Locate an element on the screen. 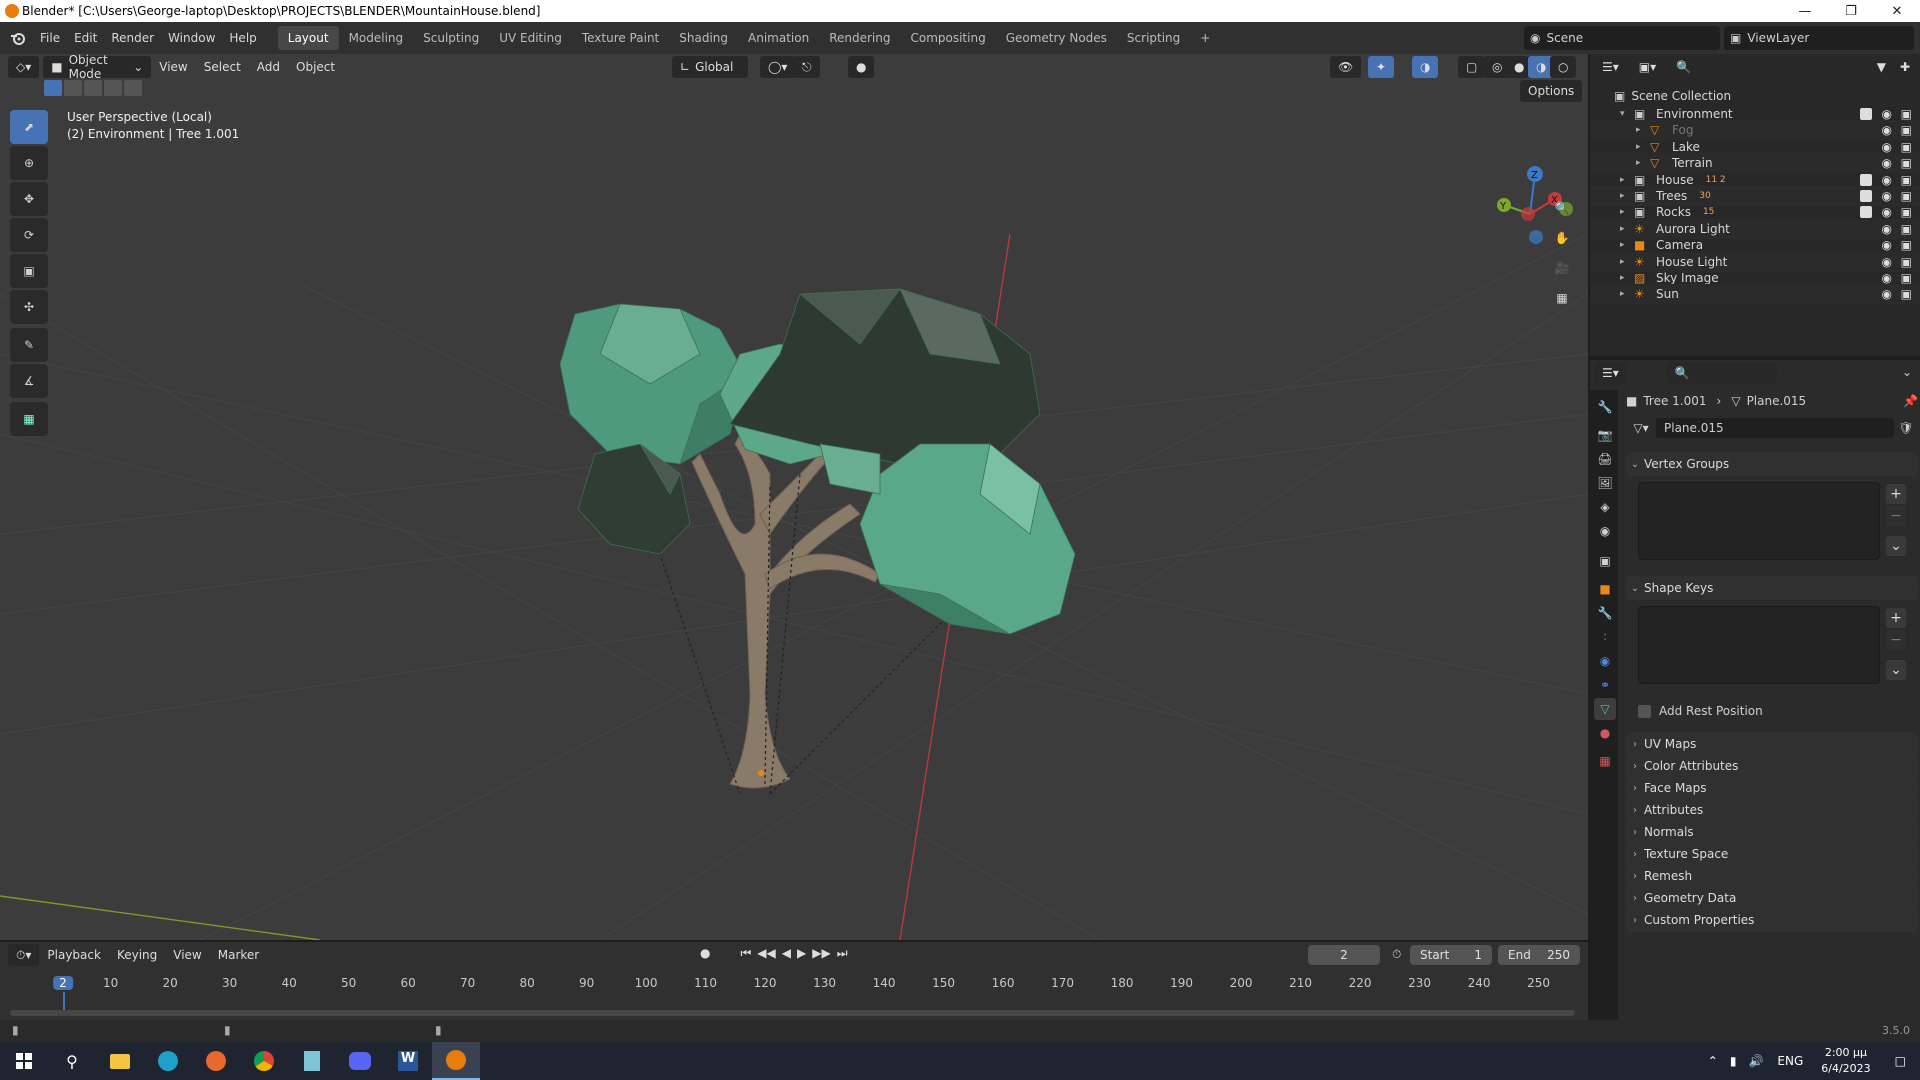 Image resolution: width=1920 pixels, height=1080 pixels. mesh-name-field: Plane.015 is located at coordinates (1775, 428).